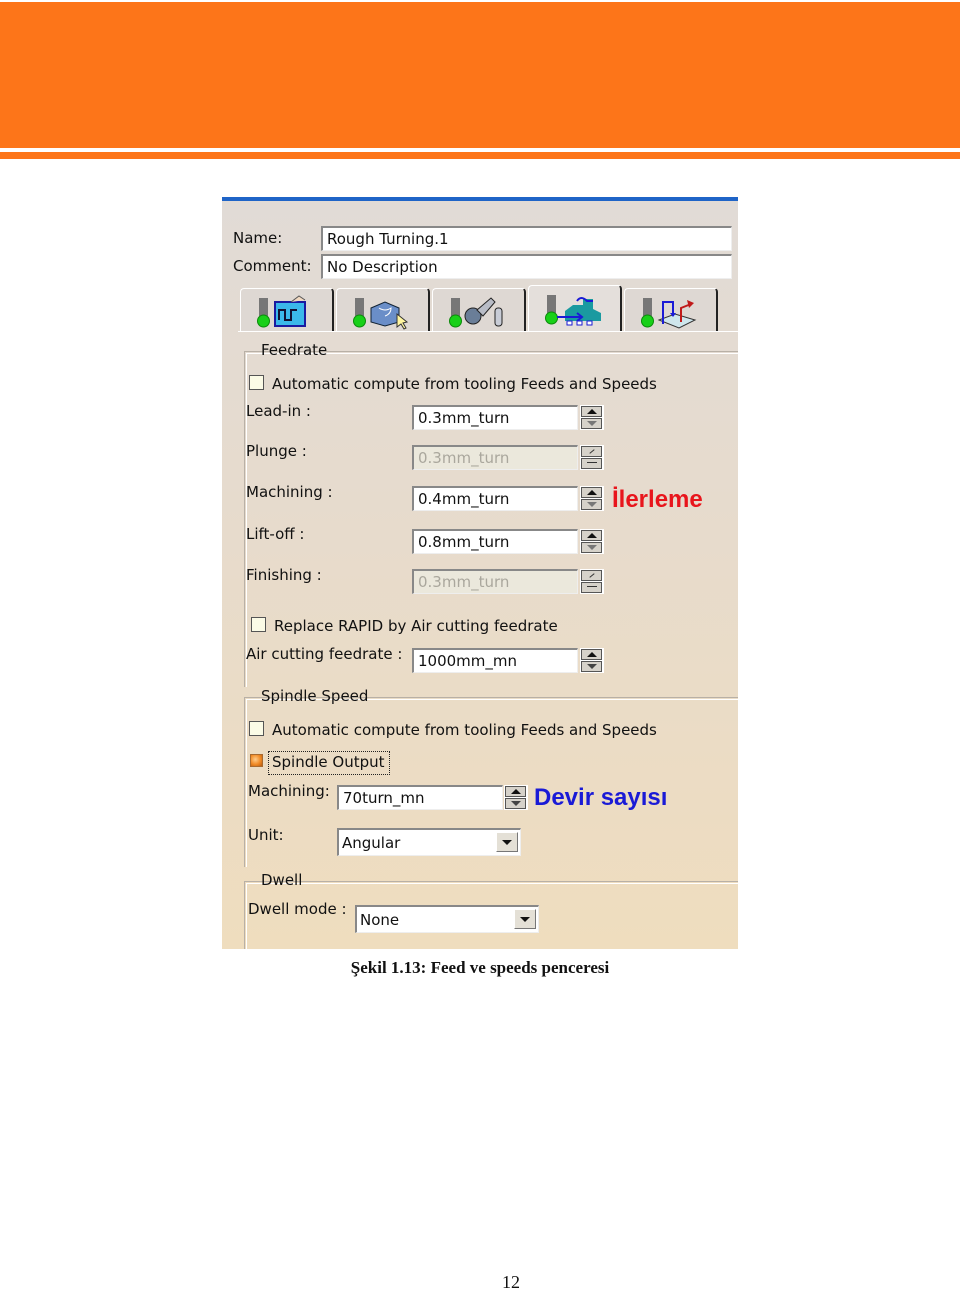 The width and height of the screenshot is (960, 1293). I want to click on tab-feeds-speeds, so click(575, 308).